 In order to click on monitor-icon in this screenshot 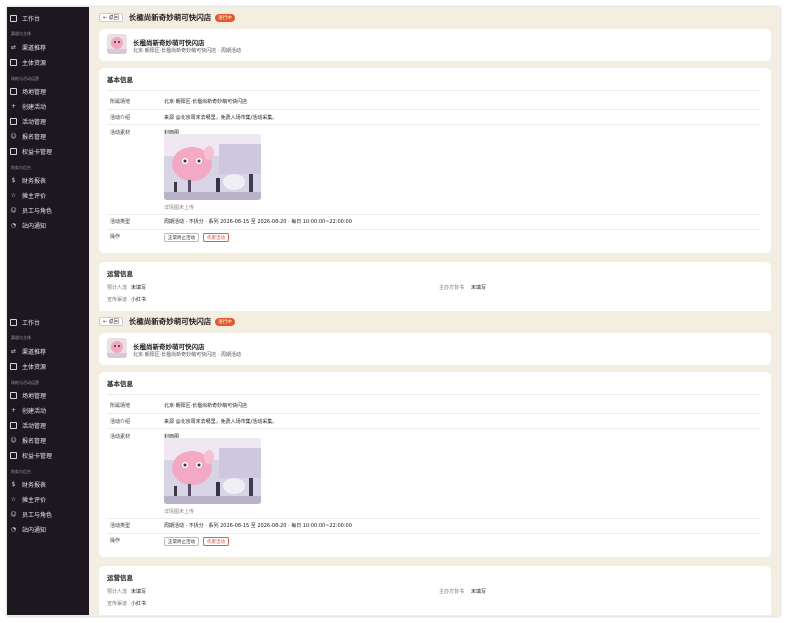, I will do `click(13, 322)`.